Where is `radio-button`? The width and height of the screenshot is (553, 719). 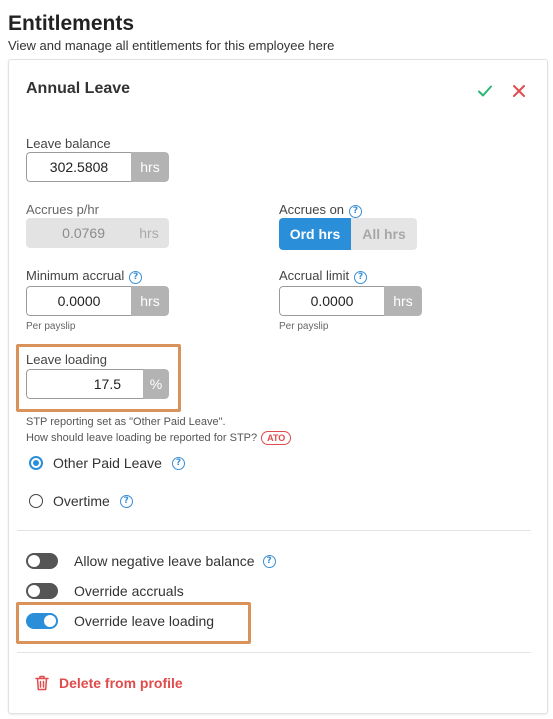
radio-button is located at coordinates (36, 501).